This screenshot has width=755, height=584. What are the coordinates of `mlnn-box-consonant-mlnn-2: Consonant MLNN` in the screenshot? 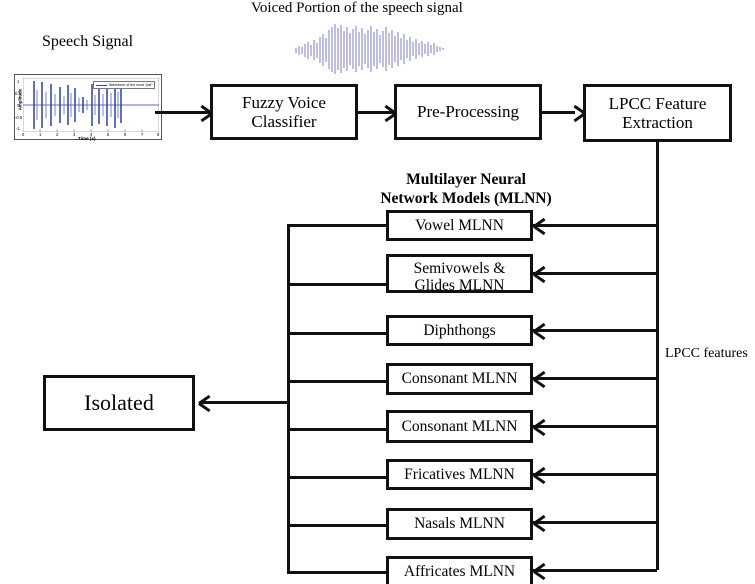 It's located at (459, 426).